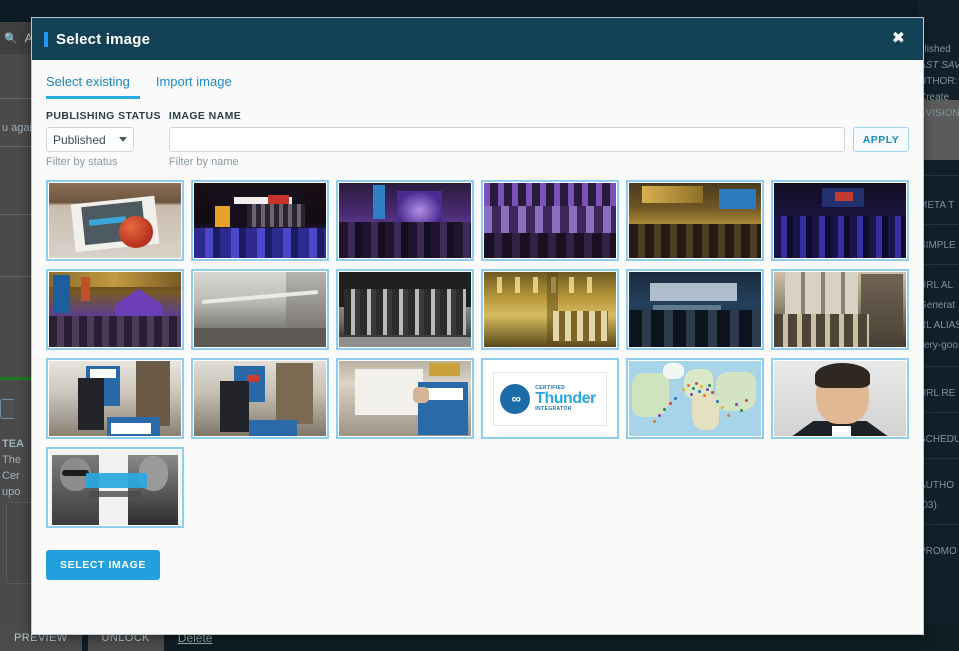 Image resolution: width=959 pixels, height=651 pixels. What do you see at coordinates (898, 39) in the screenshot?
I see `close-icon: ✖` at bounding box center [898, 39].